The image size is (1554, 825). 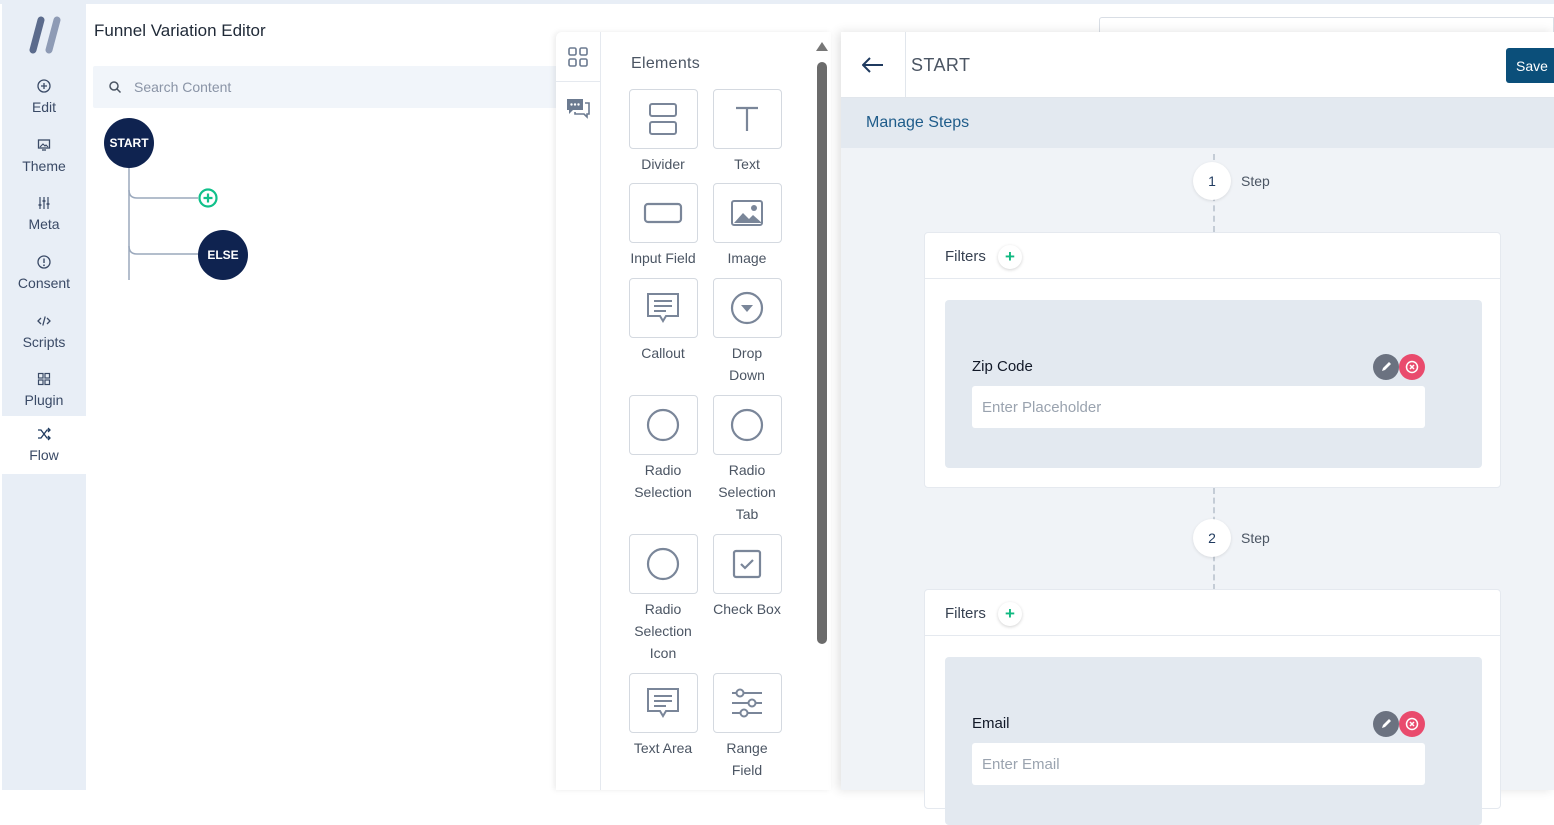 I want to click on step-card: Filters + Email, so click(x=1212, y=707).